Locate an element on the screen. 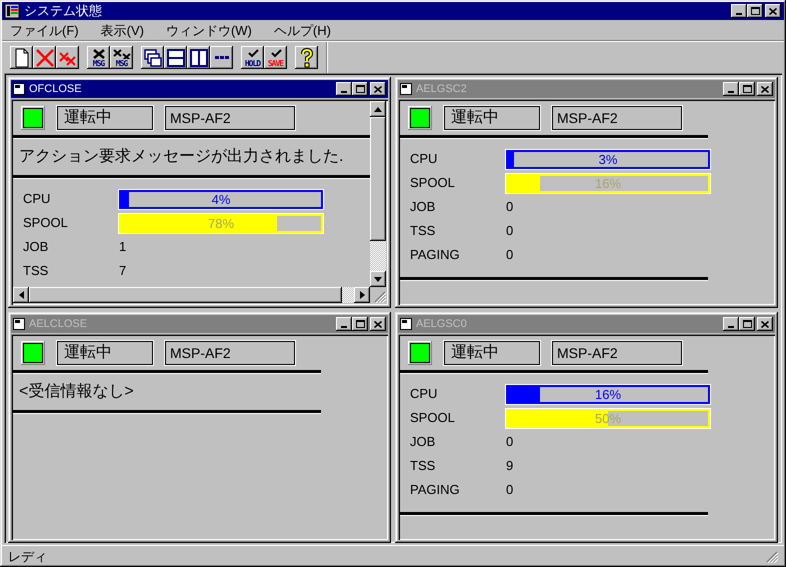 The image size is (786, 567). progress-reading: 78% is located at coordinates (221, 223).